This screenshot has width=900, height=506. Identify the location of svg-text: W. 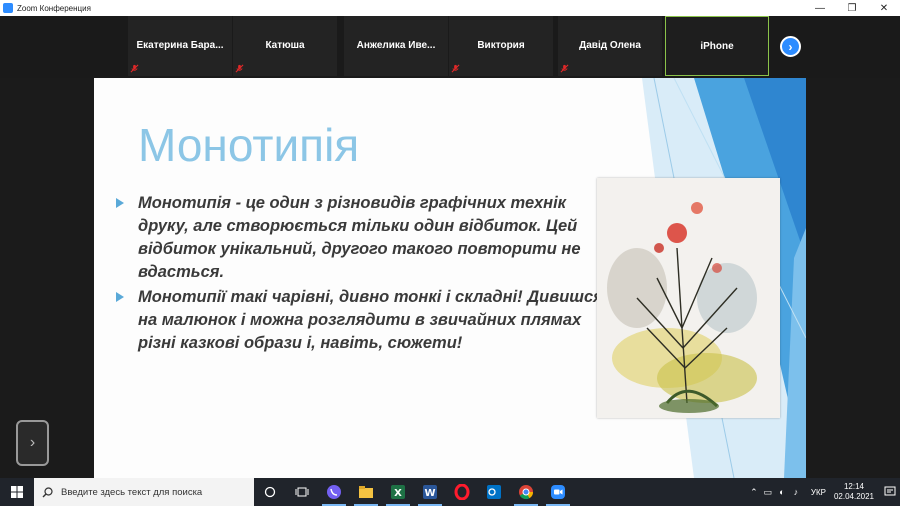
(429, 493).